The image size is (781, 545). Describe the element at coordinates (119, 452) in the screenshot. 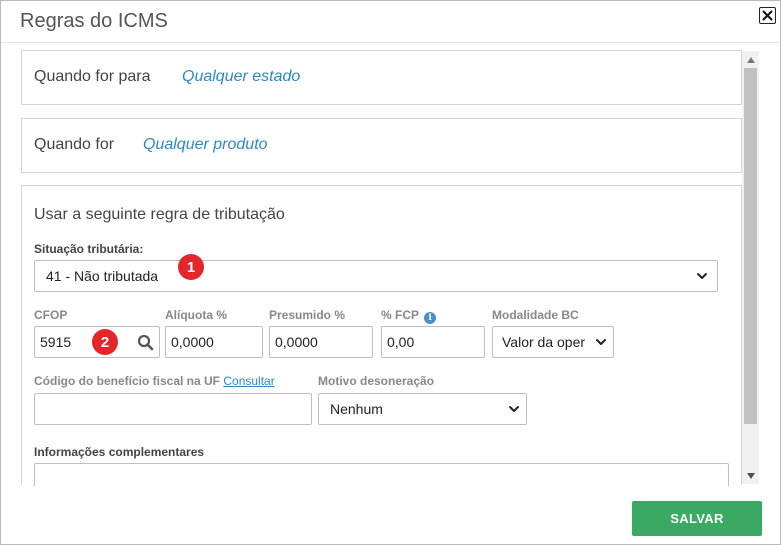

I see `info-complementares-label: Informações complementares` at that location.